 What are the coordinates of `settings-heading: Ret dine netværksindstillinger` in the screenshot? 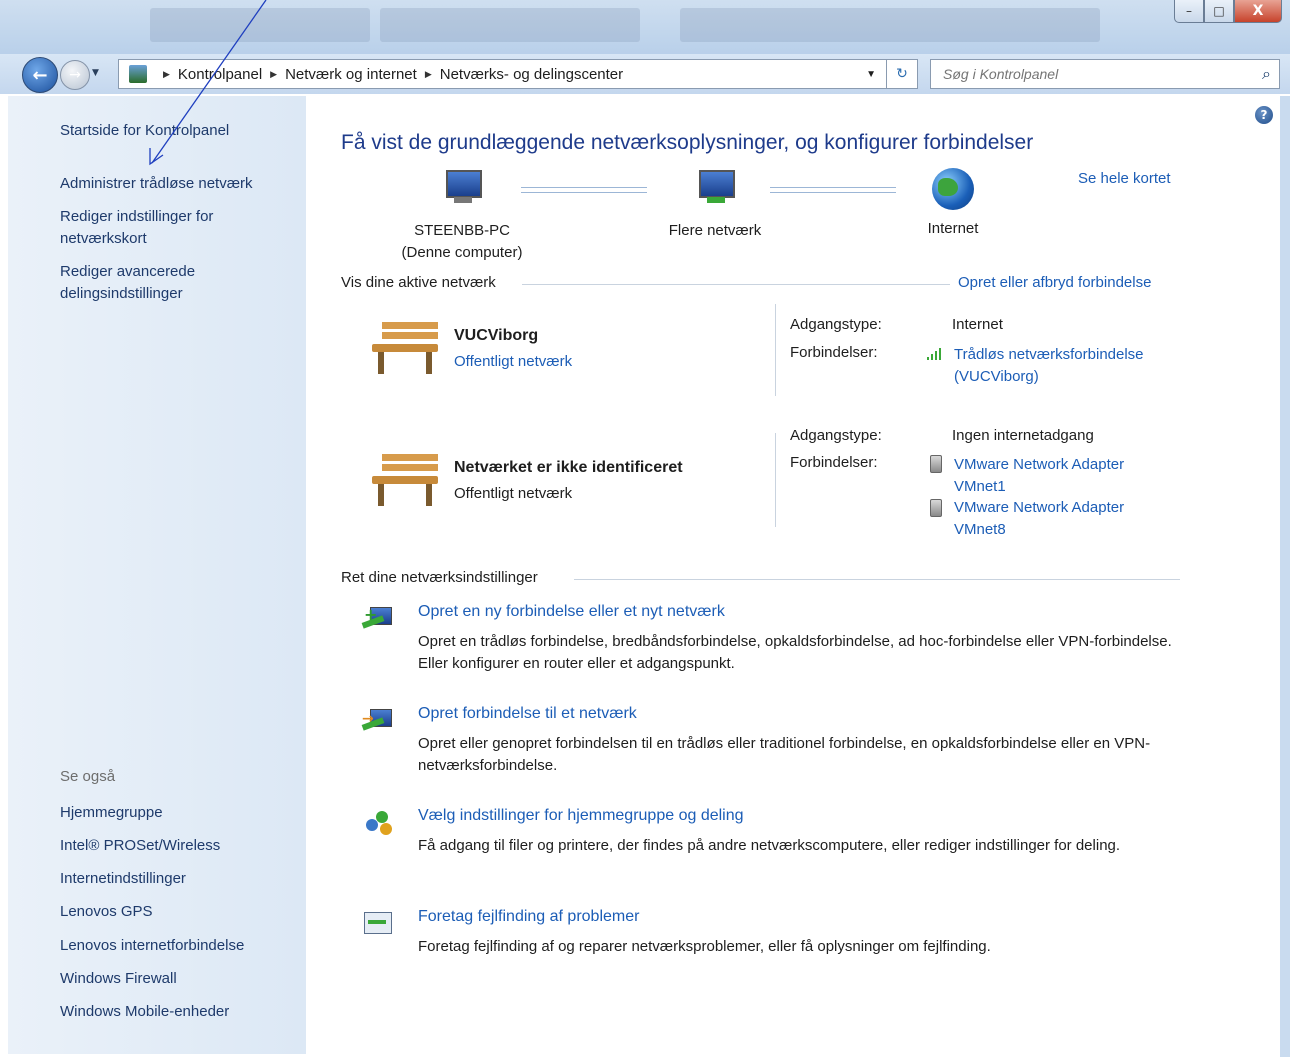 It's located at (439, 577).